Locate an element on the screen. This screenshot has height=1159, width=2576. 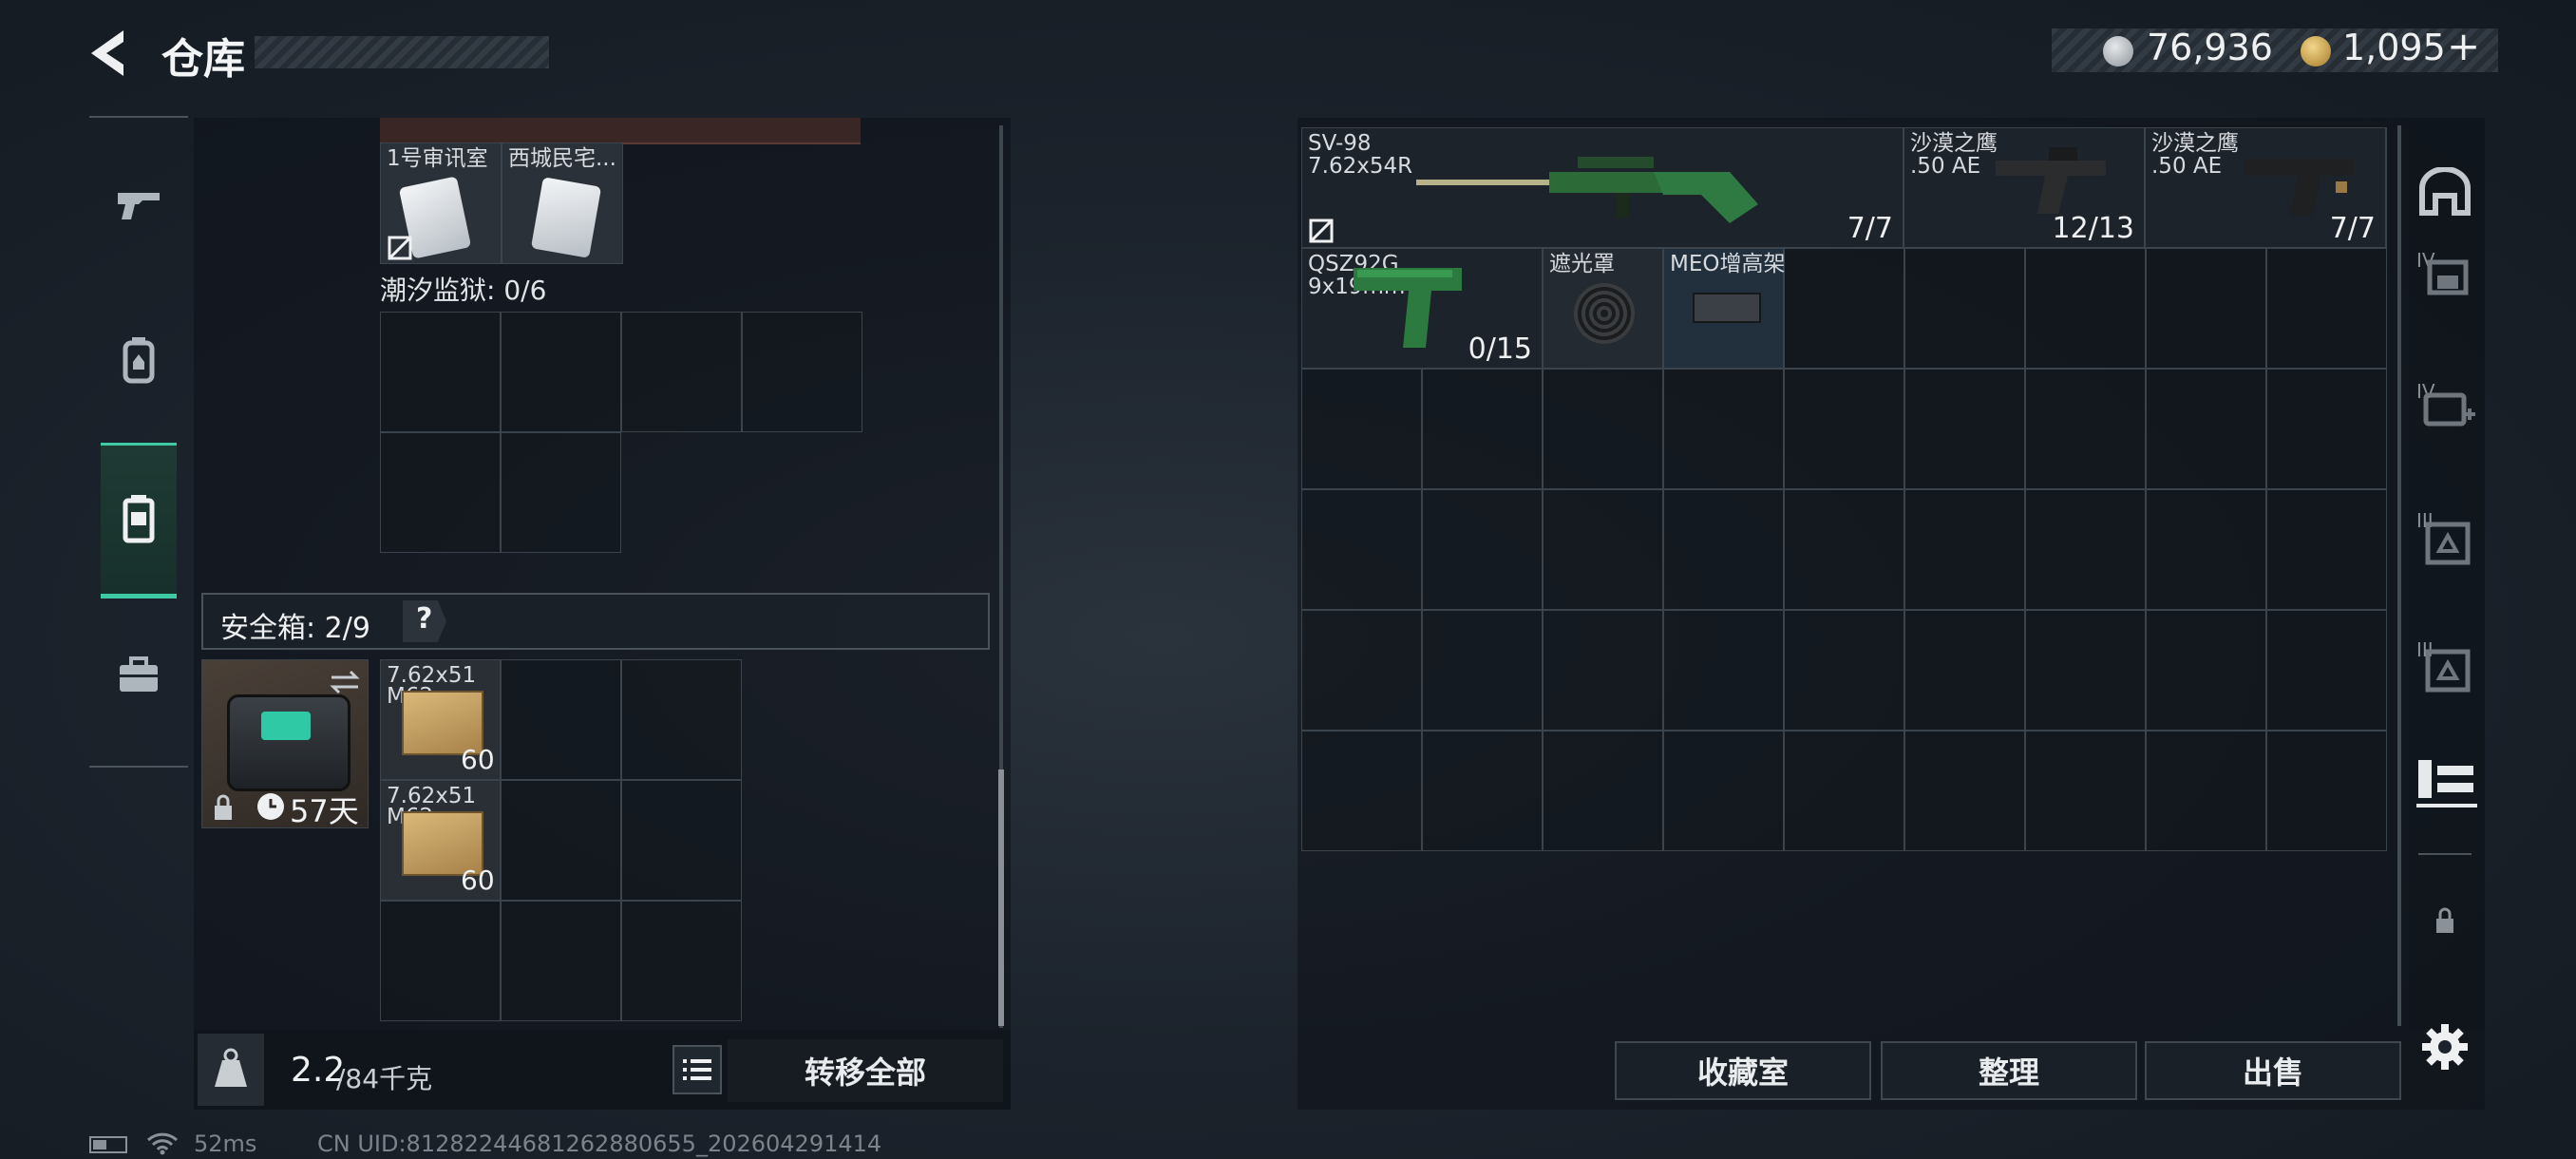
inventory-item-lens-hood: 遮光罩 is located at coordinates (1603, 308).